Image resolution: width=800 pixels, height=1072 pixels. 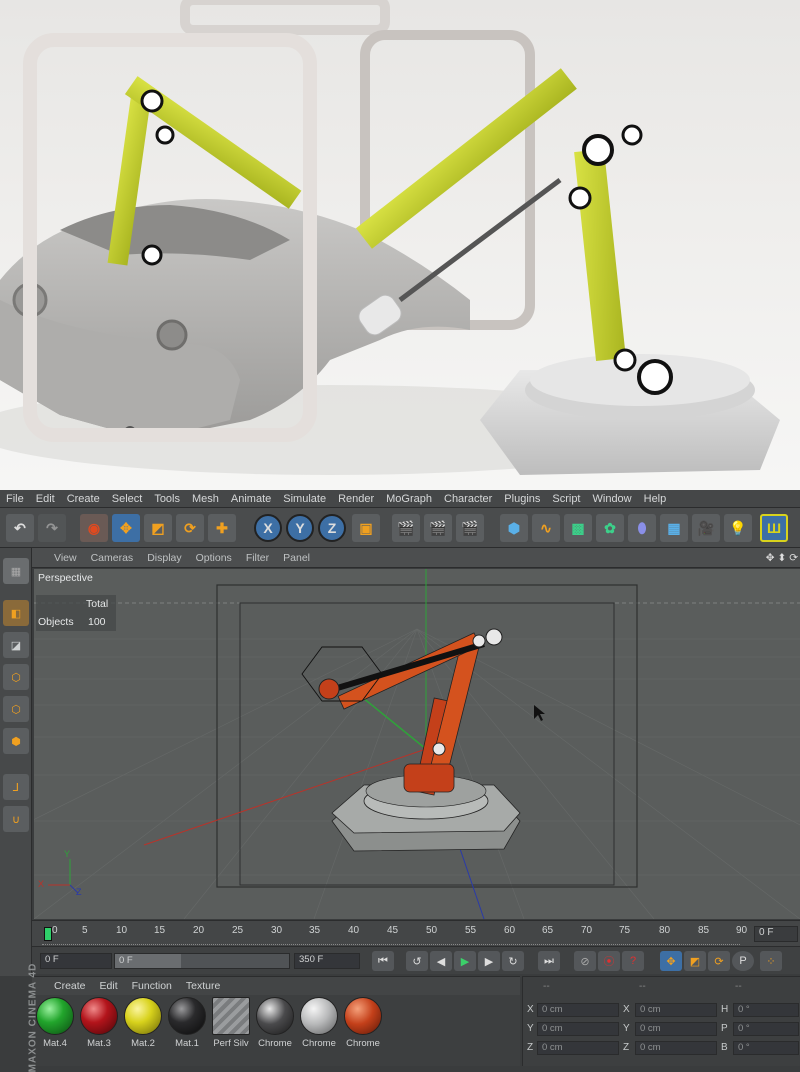 What do you see at coordinates (356, 499) in the screenshot?
I see `menu-render: Render` at bounding box center [356, 499].